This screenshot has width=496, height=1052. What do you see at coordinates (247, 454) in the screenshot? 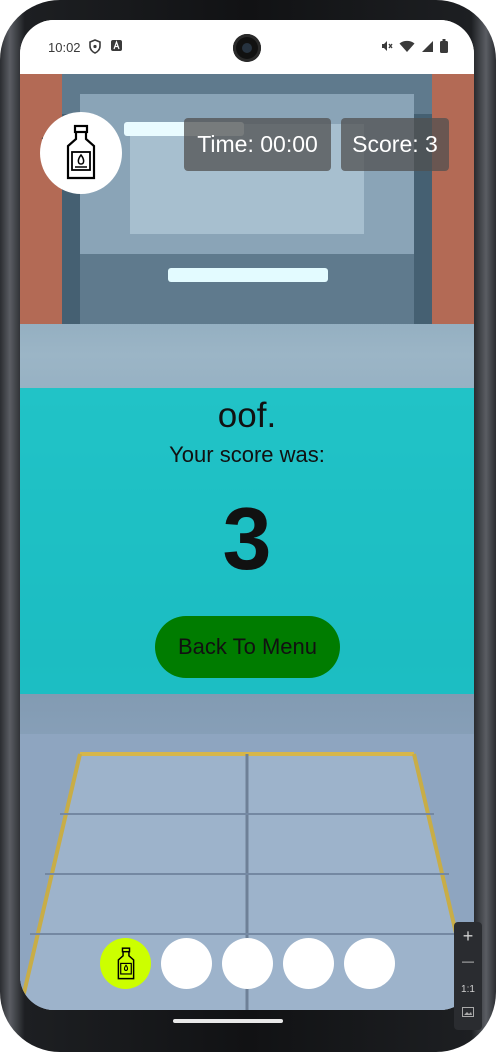
I see `score-caption: Your score was:` at bounding box center [247, 454].